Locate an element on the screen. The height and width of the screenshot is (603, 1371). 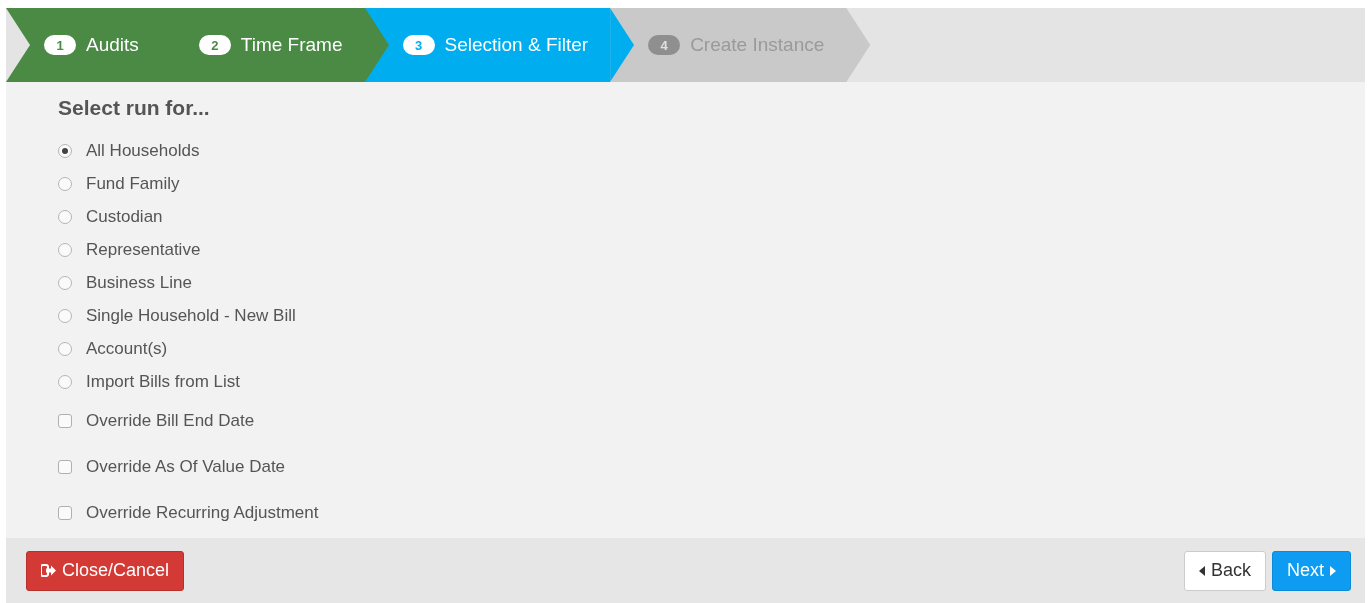
next-button: Next is located at coordinates (1311, 570).